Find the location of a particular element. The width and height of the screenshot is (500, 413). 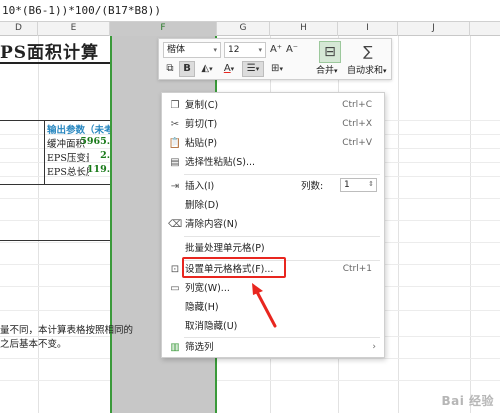

column-header-f: F is located at coordinates (163, 29).